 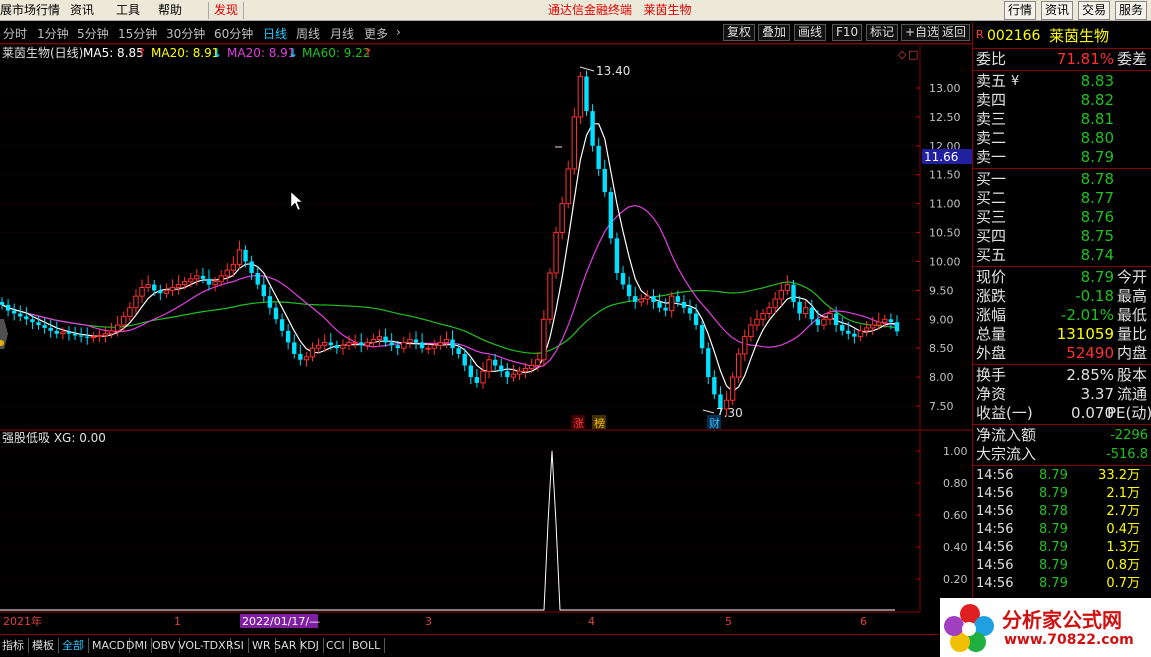 What do you see at coordinates (93, 33) in the screenshot?
I see `period-tab-5min: 5分钟` at bounding box center [93, 33].